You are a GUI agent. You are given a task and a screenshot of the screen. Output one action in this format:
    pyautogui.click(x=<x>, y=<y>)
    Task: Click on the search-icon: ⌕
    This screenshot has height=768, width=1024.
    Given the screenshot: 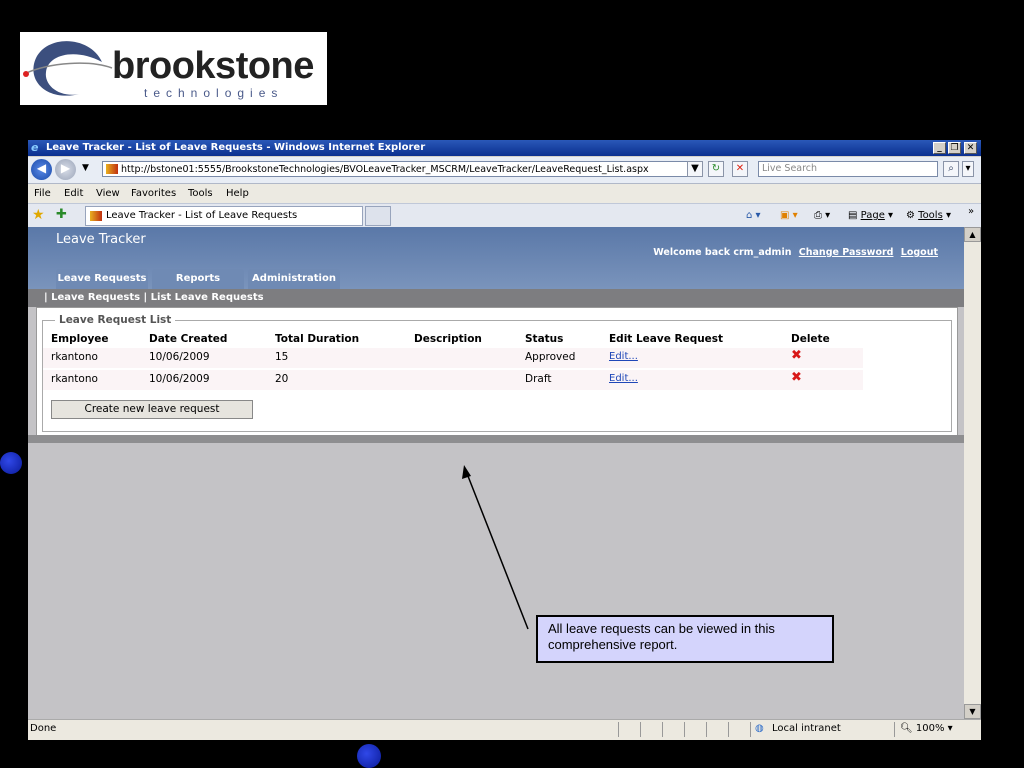 What is the action you would take?
    pyautogui.click(x=951, y=169)
    